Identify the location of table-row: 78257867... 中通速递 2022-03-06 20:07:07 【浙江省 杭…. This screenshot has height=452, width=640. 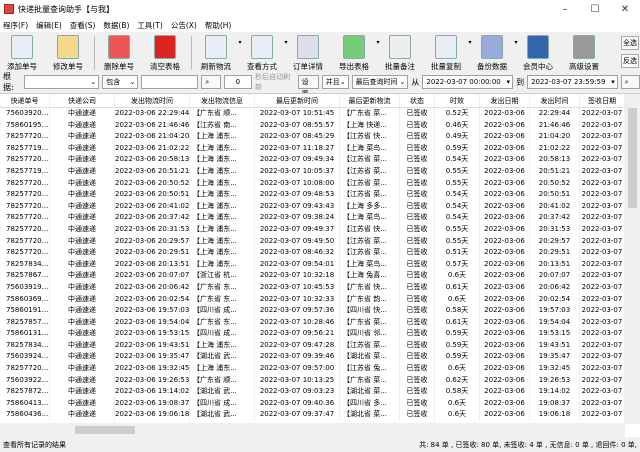
(320, 276).